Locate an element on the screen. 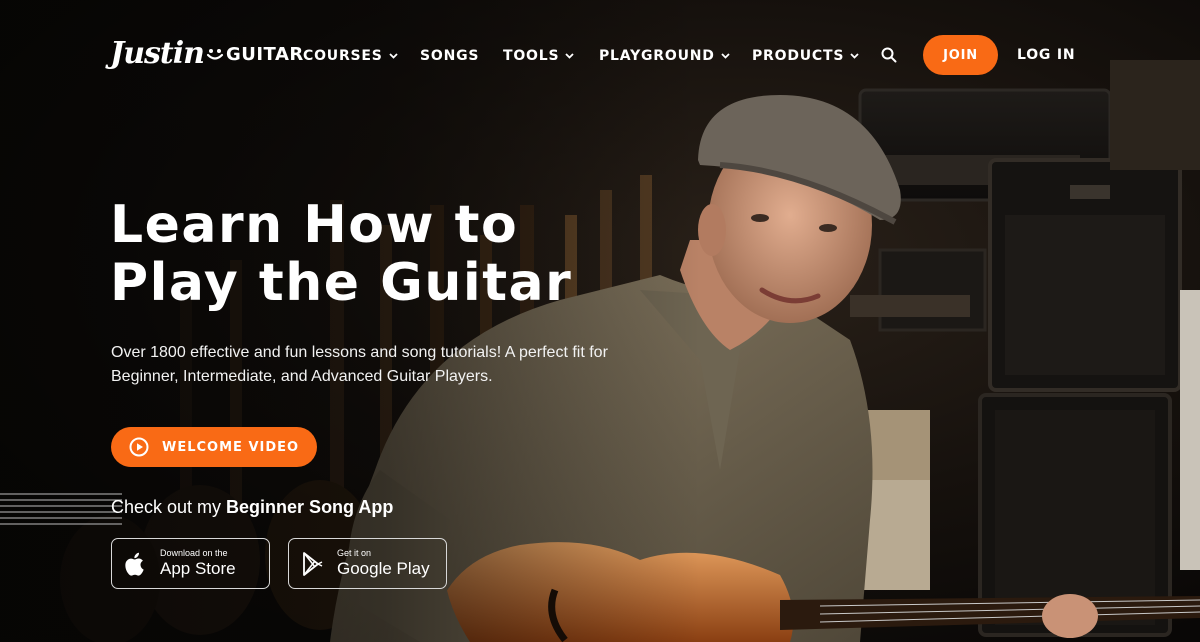  logo-script-text: Justin is located at coordinates (157, 53).